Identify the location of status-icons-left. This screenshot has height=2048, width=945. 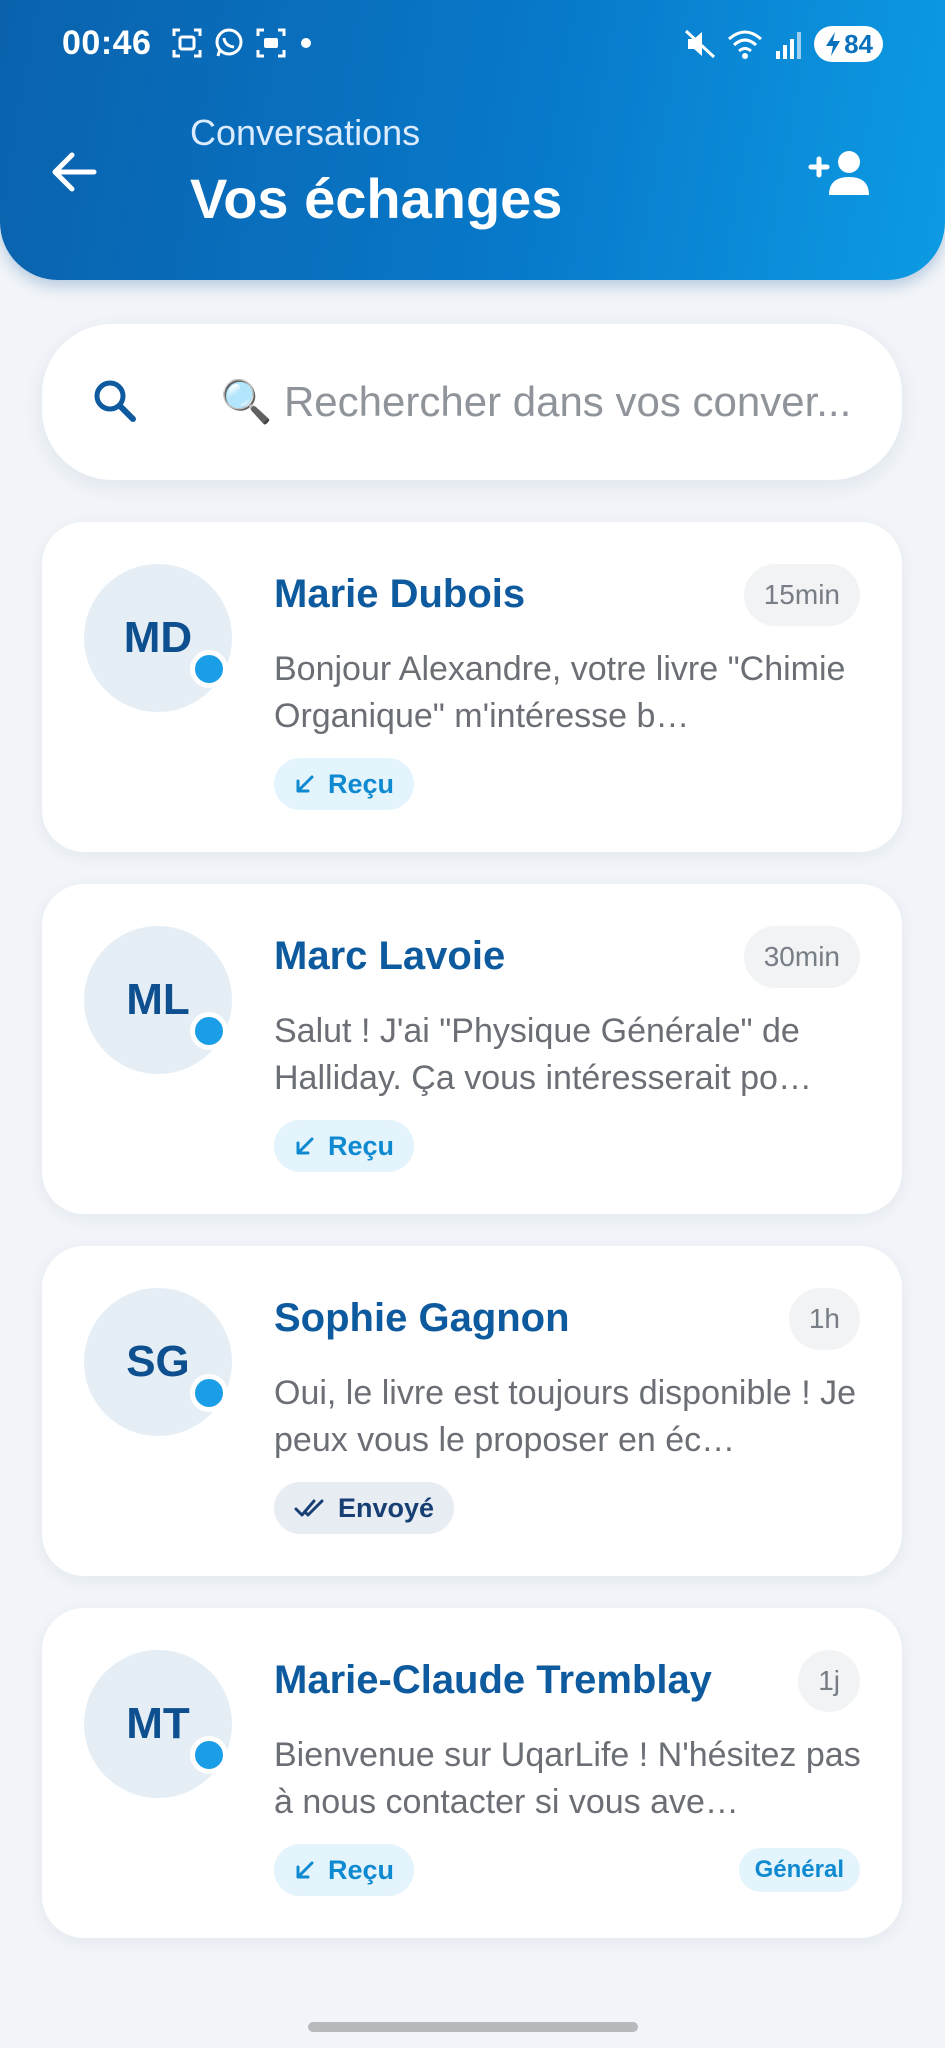
(243, 43).